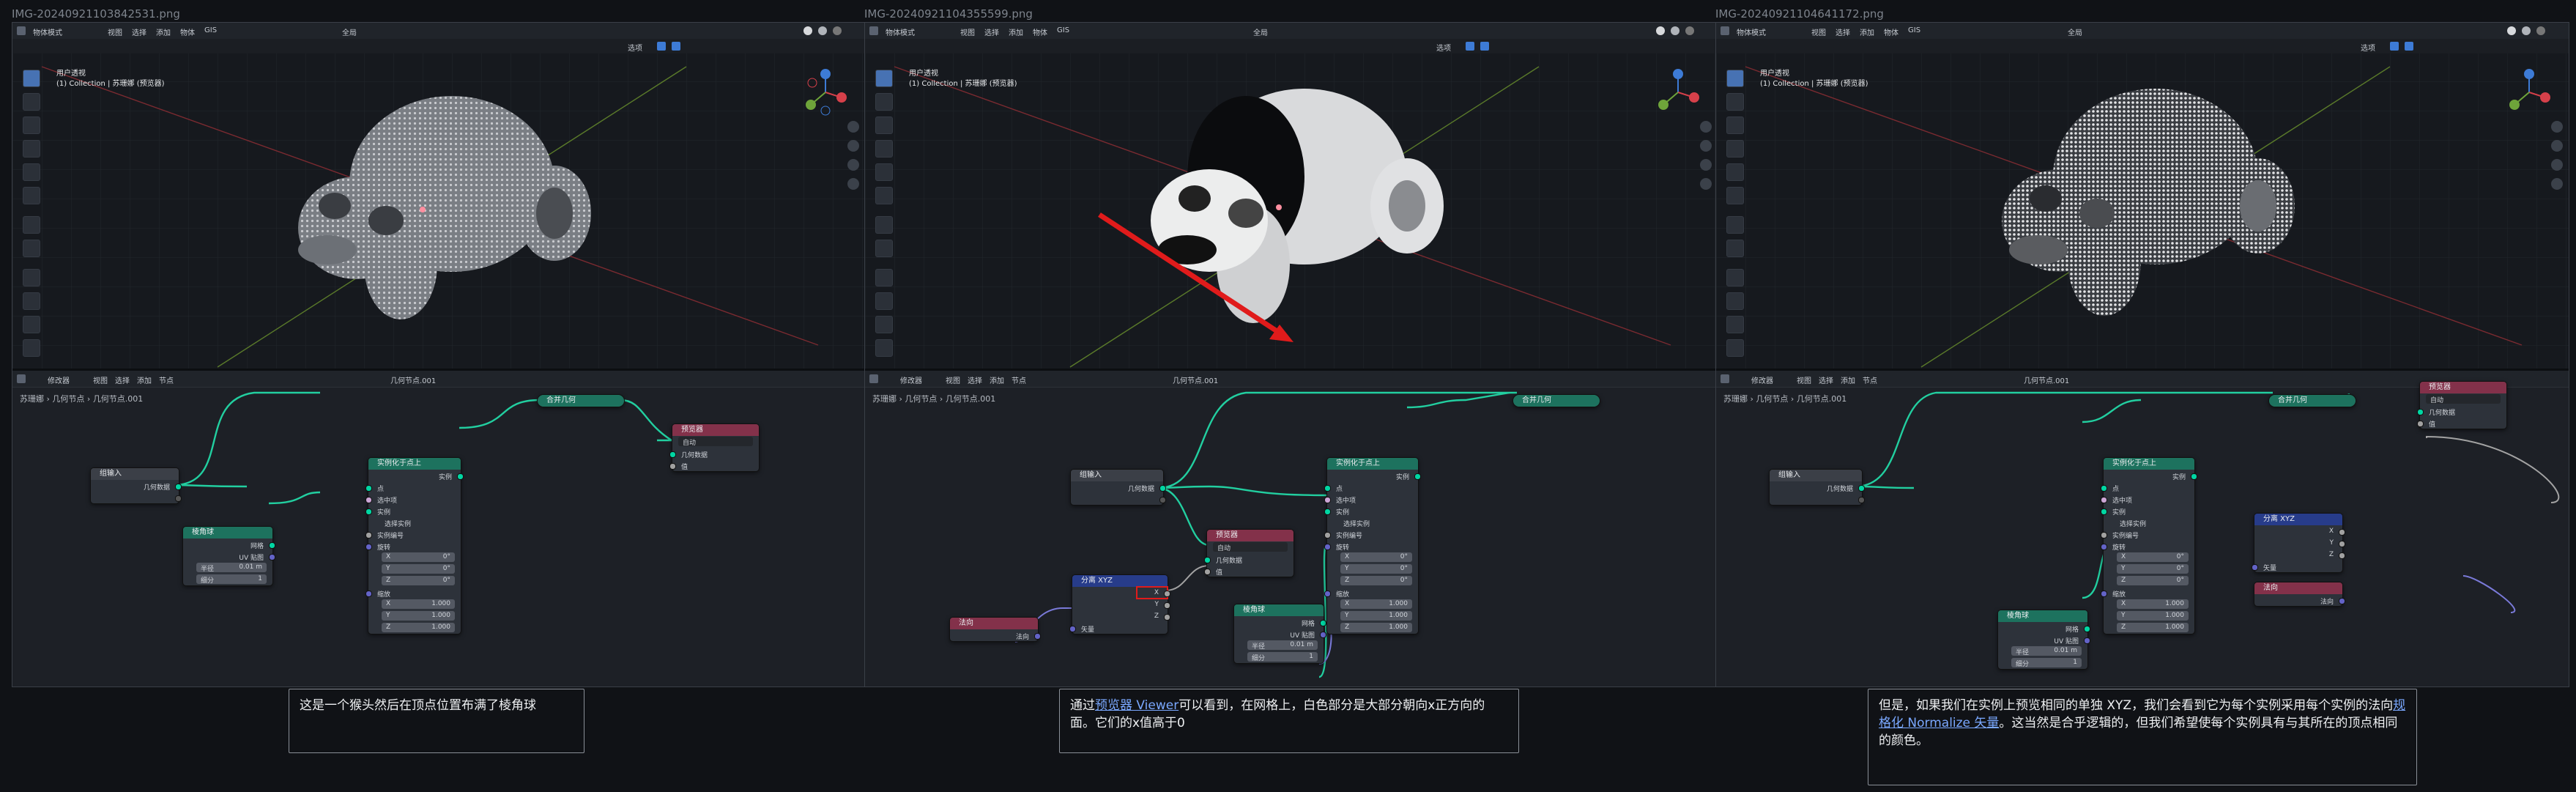 Image resolution: width=2576 pixels, height=792 pixels. What do you see at coordinates (2298, 543) in the screenshot?
I see `separate-xyz-node: 分离 XYZ X Y Z 矢量` at bounding box center [2298, 543].